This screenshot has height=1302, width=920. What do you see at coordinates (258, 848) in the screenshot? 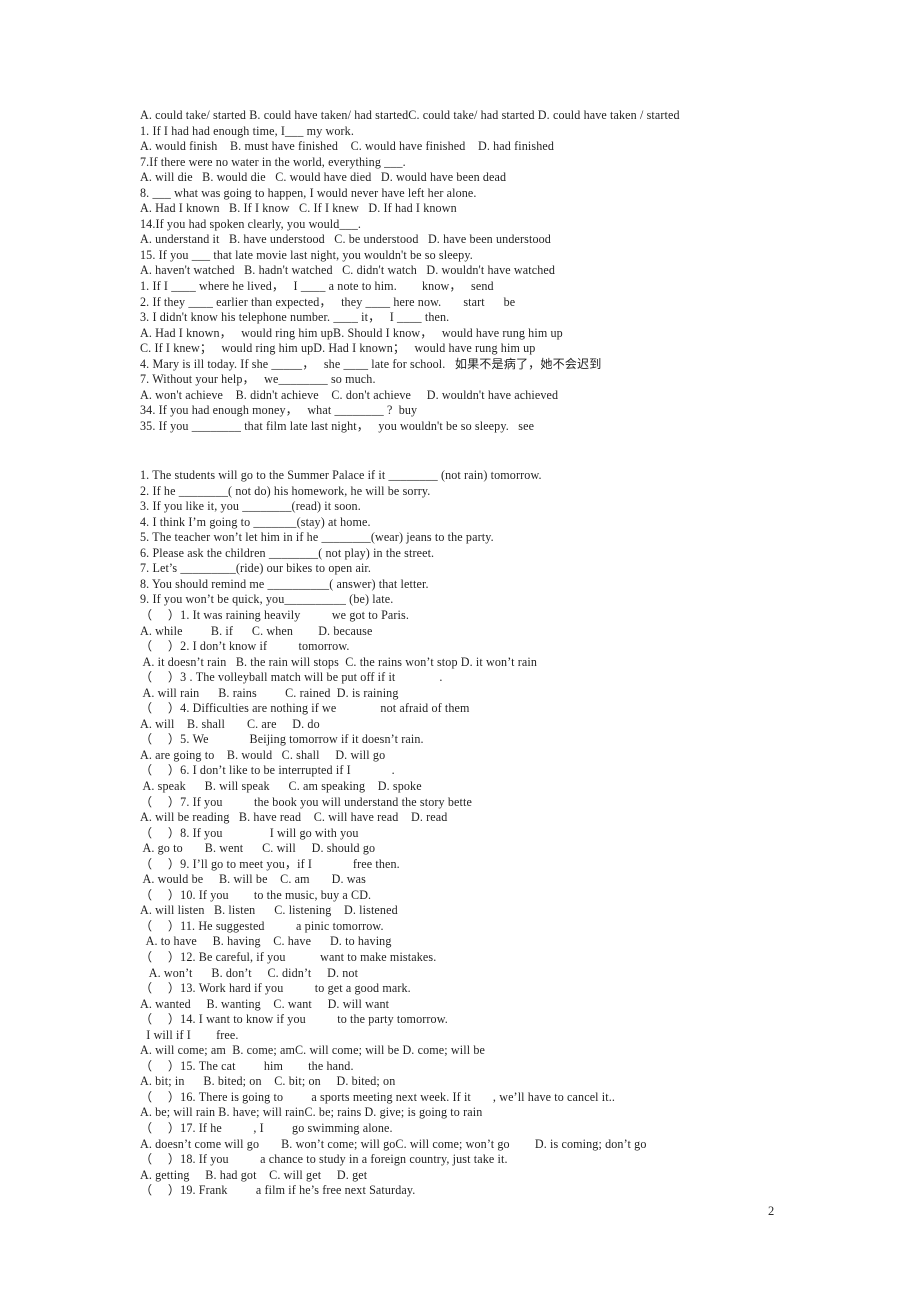
I see `text-line: A. go to B. went C. will D. should go` at bounding box center [258, 848].